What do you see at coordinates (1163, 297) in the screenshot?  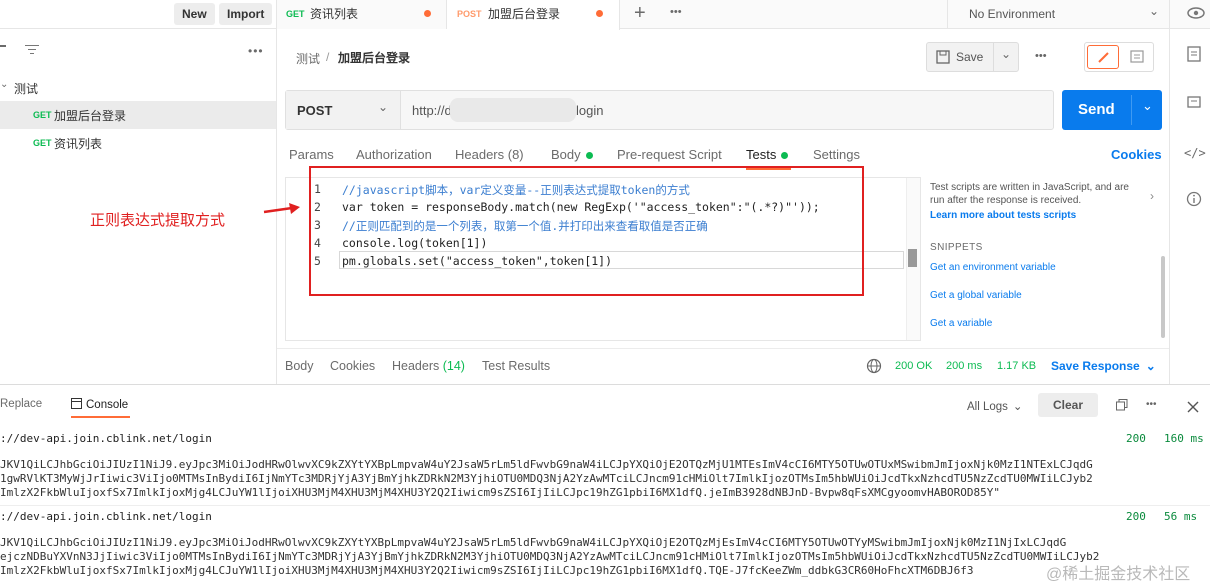 I see `snippets-scrollbar` at bounding box center [1163, 297].